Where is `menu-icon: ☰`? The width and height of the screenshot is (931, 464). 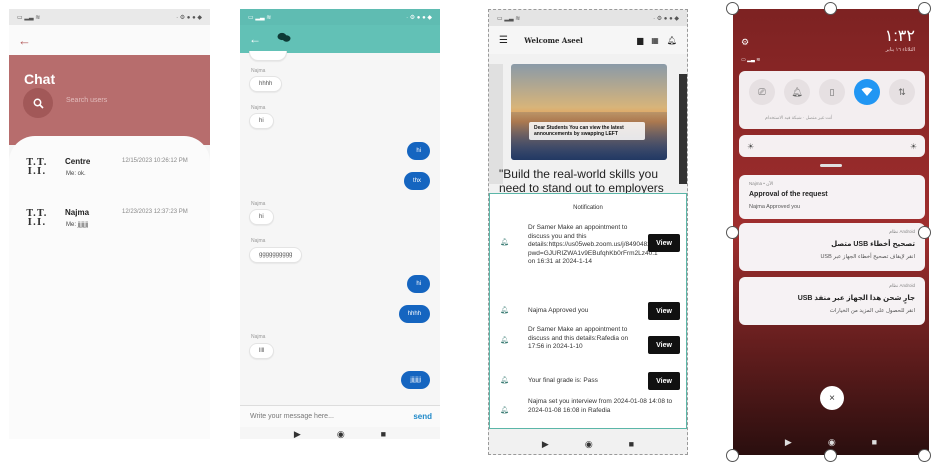
menu-icon: ☰ is located at coordinates (503, 40).